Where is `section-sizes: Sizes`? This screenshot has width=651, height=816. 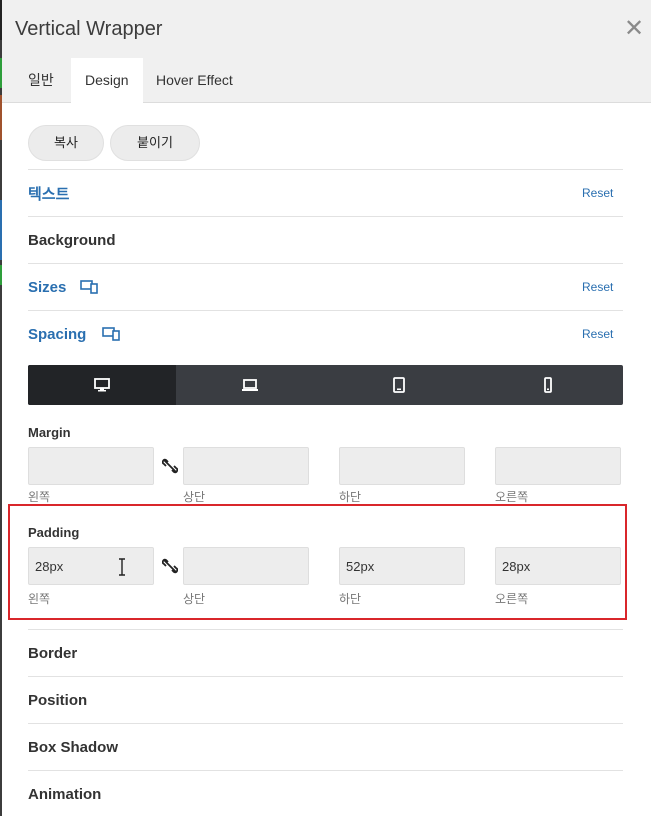
section-sizes: Sizes is located at coordinates (47, 287).